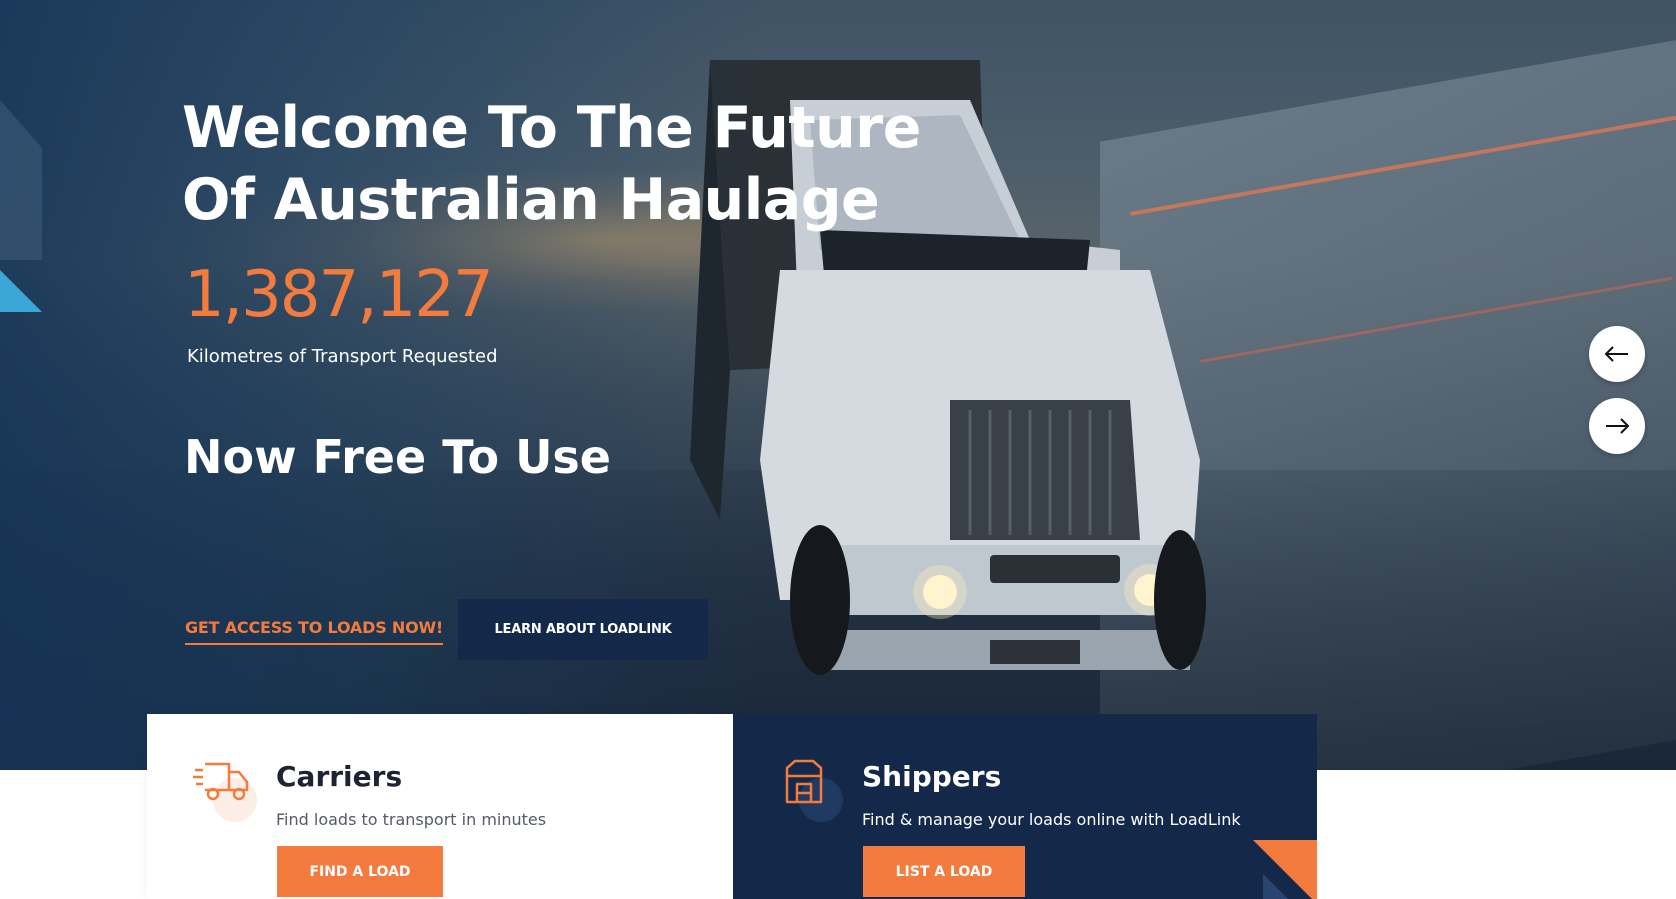 This screenshot has height=899, width=1676. Describe the element at coordinates (411, 819) in the screenshot. I see `carriers-description: Find loads to transport in minutes` at that location.